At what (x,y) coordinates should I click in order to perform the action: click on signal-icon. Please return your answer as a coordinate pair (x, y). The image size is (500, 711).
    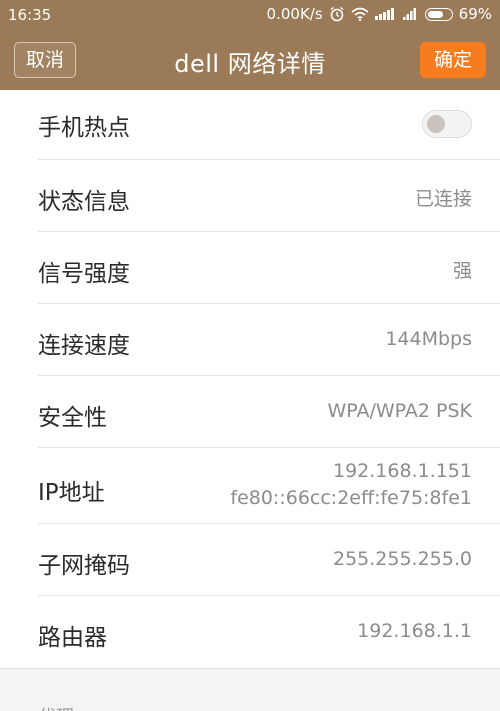
    Looking at the image, I should click on (410, 14).